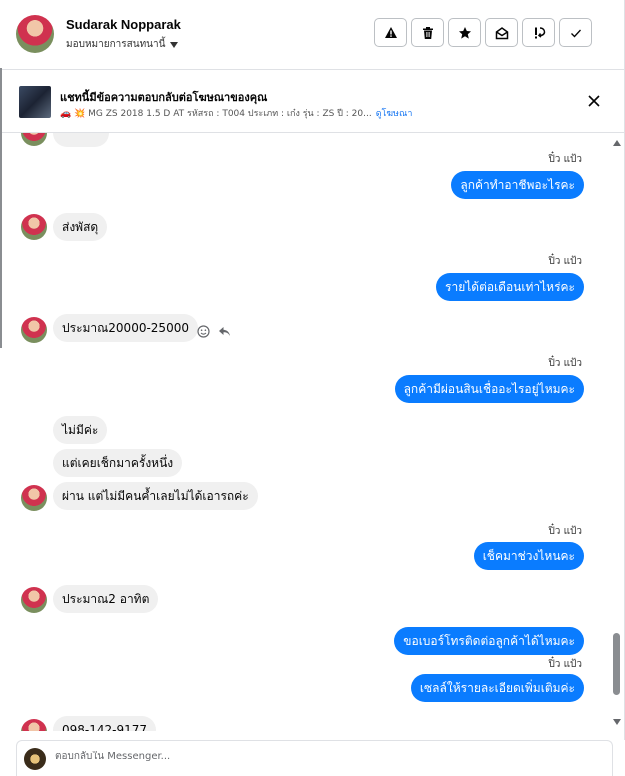  I want to click on star-icon, so click(464, 32).